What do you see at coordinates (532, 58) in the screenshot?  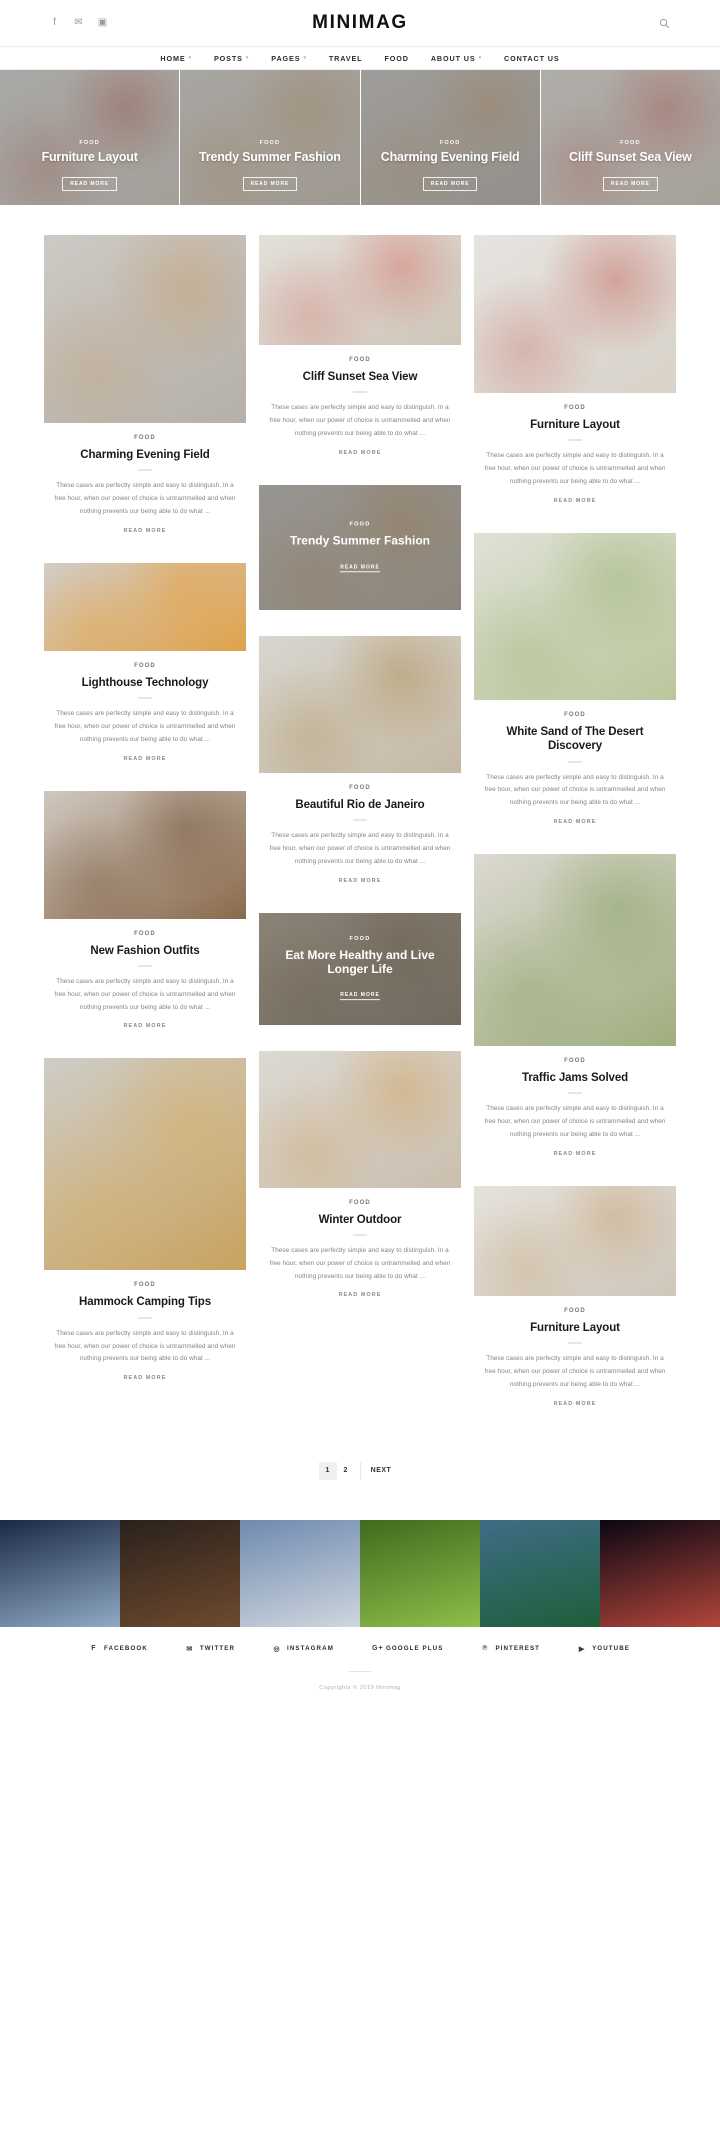 I see `nav-item-contact-us: CONTACT US` at bounding box center [532, 58].